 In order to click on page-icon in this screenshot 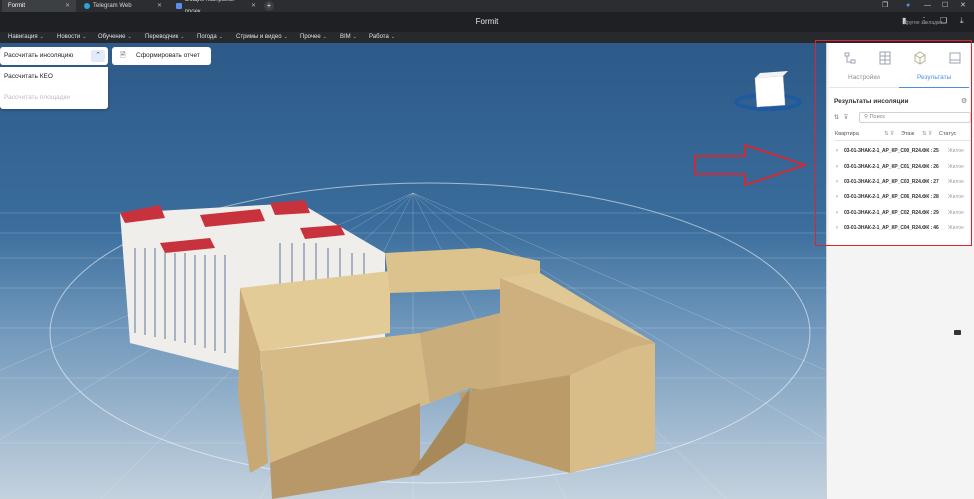, I will do `click(179, 6)`.